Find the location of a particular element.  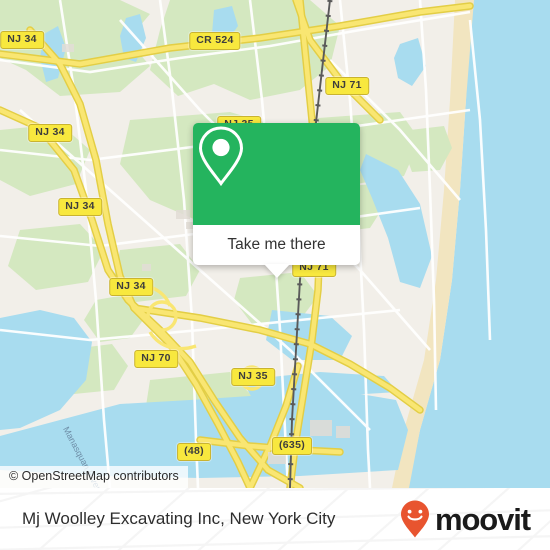

map-attribution: © OpenStreetMap contributors is located at coordinates (94, 477).